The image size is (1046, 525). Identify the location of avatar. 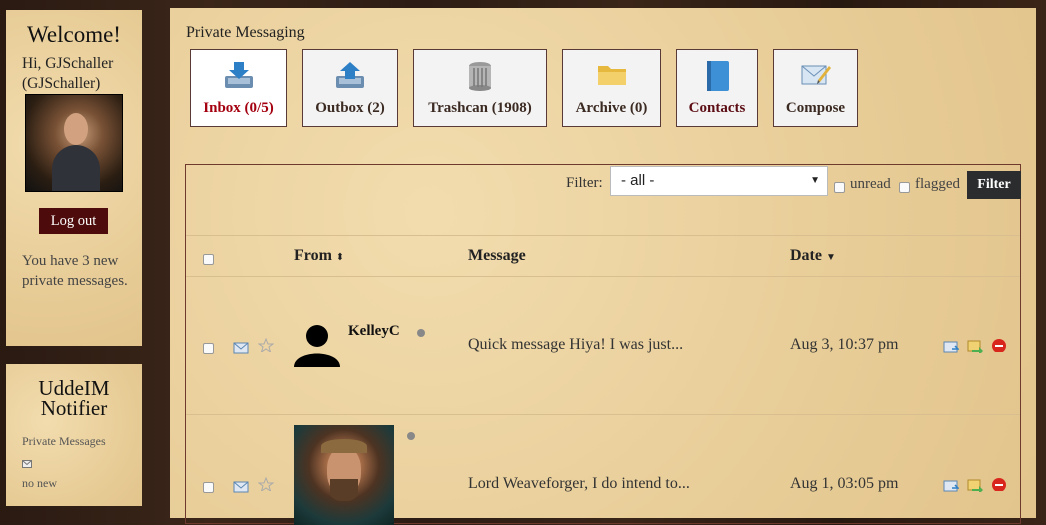
(74, 143).